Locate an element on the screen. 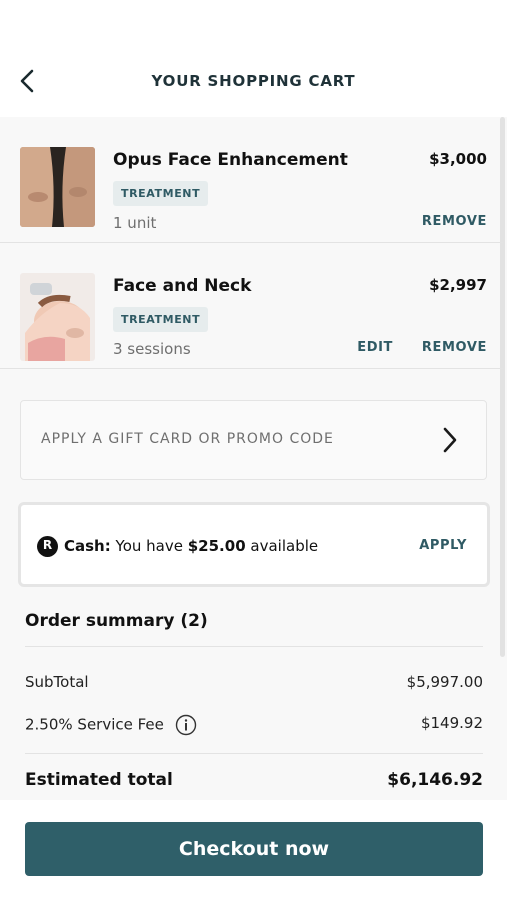  order-summary-title: Order summary (2) is located at coordinates (116, 621).